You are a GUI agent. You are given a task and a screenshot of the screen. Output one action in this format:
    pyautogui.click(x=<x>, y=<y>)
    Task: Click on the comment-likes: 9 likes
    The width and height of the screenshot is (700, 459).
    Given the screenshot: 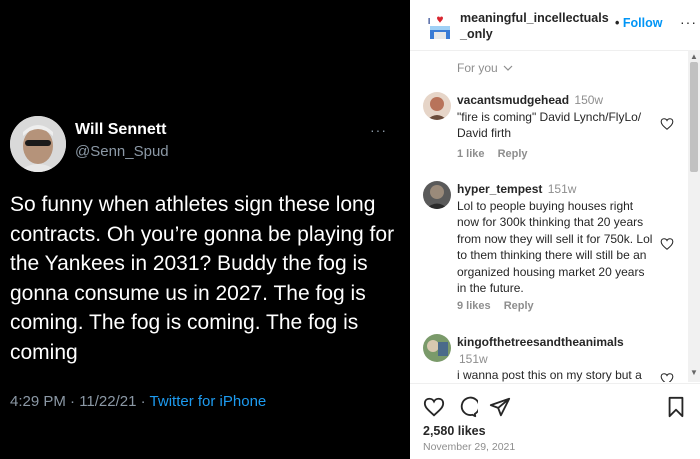 What is the action you would take?
    pyautogui.click(x=474, y=306)
    